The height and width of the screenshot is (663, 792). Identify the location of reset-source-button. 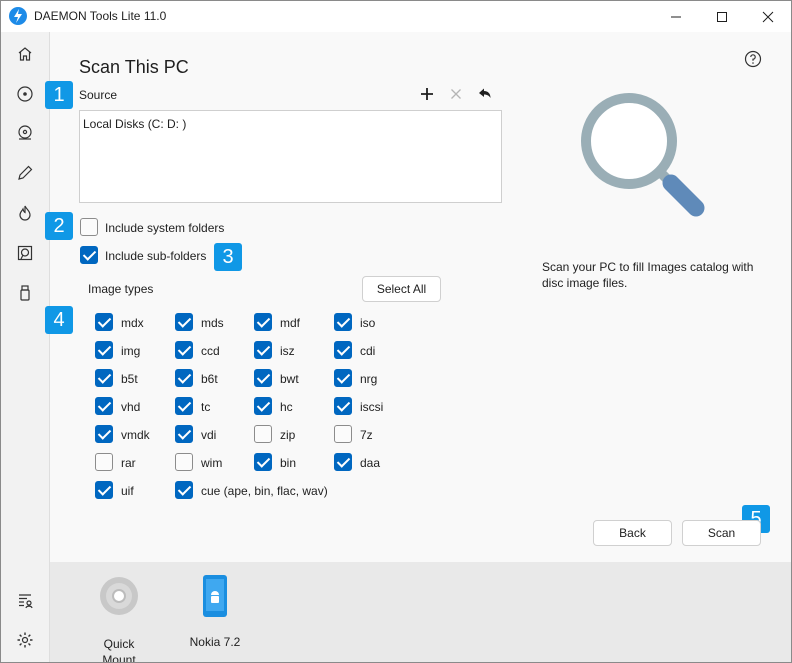
(485, 94).